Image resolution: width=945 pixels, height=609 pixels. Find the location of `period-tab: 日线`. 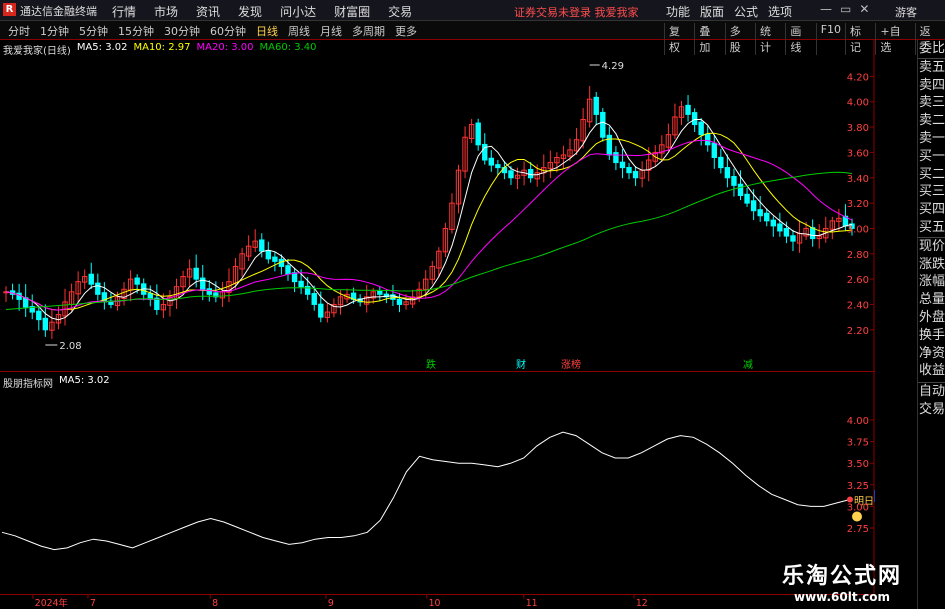

period-tab: 日线 is located at coordinates (267, 31).